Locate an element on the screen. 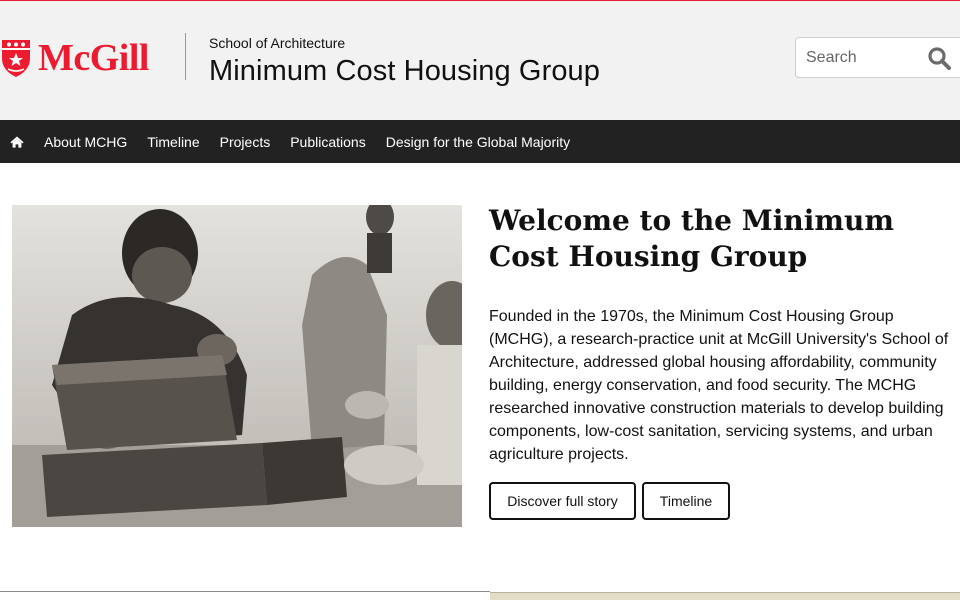 The height and width of the screenshot is (600, 960). header-divider is located at coordinates (185, 56).